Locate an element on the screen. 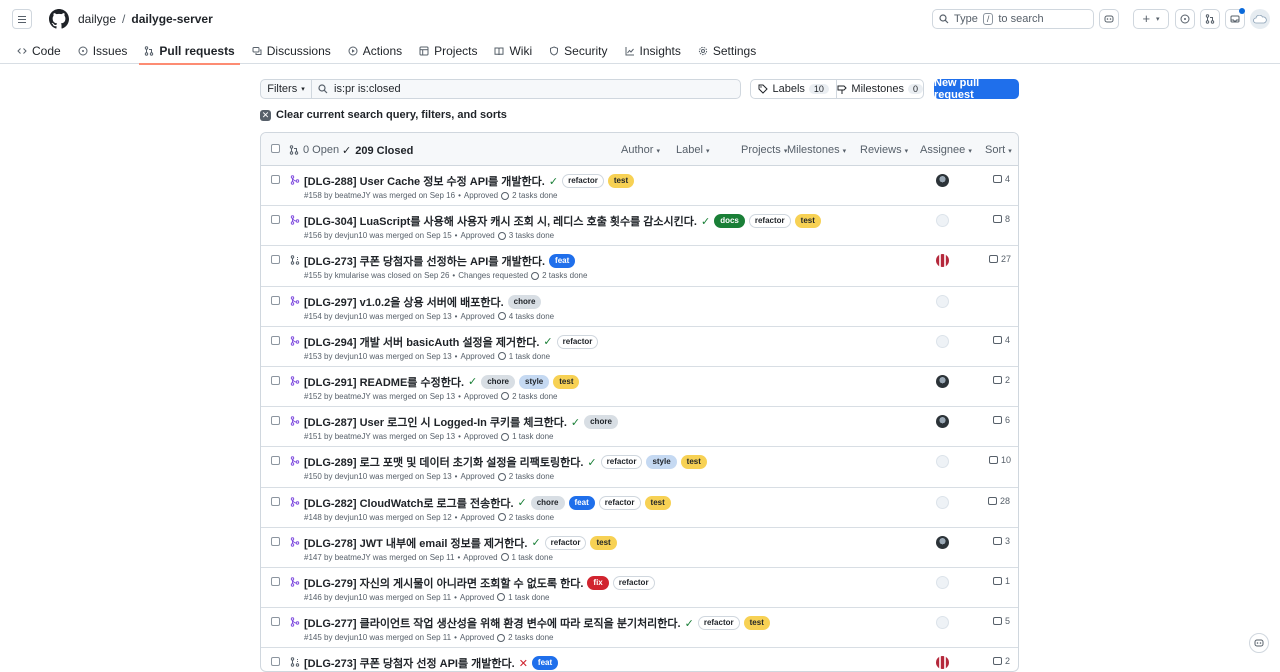 Image resolution: width=1280 pixels, height=672 pixels. filter-reviews: Reviews ▾ is located at coordinates (884, 150).